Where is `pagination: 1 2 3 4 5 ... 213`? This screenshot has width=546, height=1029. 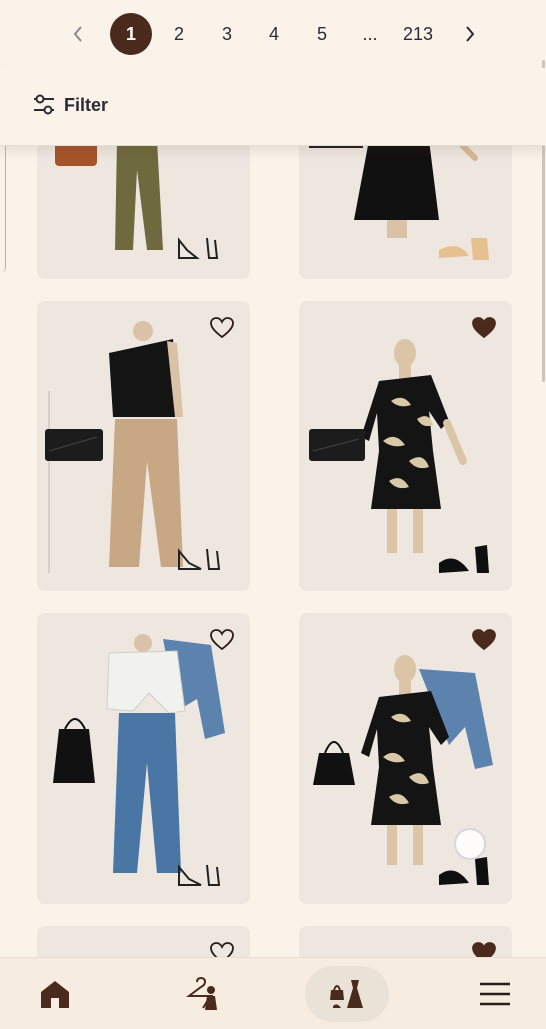
pagination: 1 2 3 4 5 ... 213 is located at coordinates (273, 35).